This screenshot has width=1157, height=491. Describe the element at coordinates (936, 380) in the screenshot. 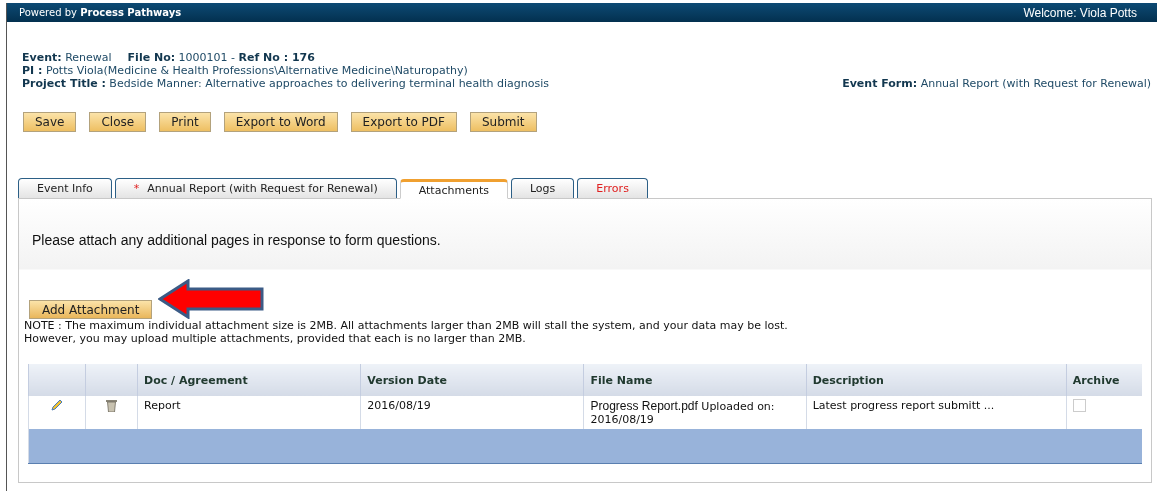

I see `column-header: Description` at that location.